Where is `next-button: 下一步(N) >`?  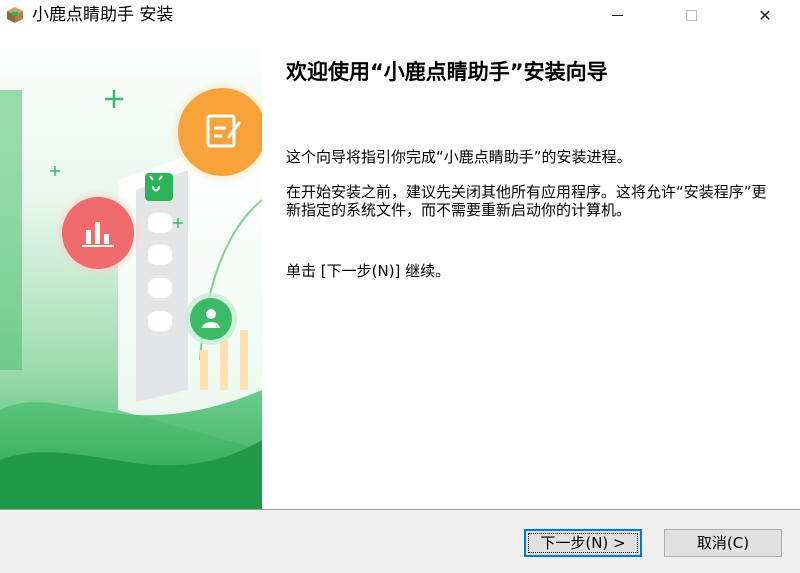 next-button: 下一步(N) > is located at coordinates (583, 543).